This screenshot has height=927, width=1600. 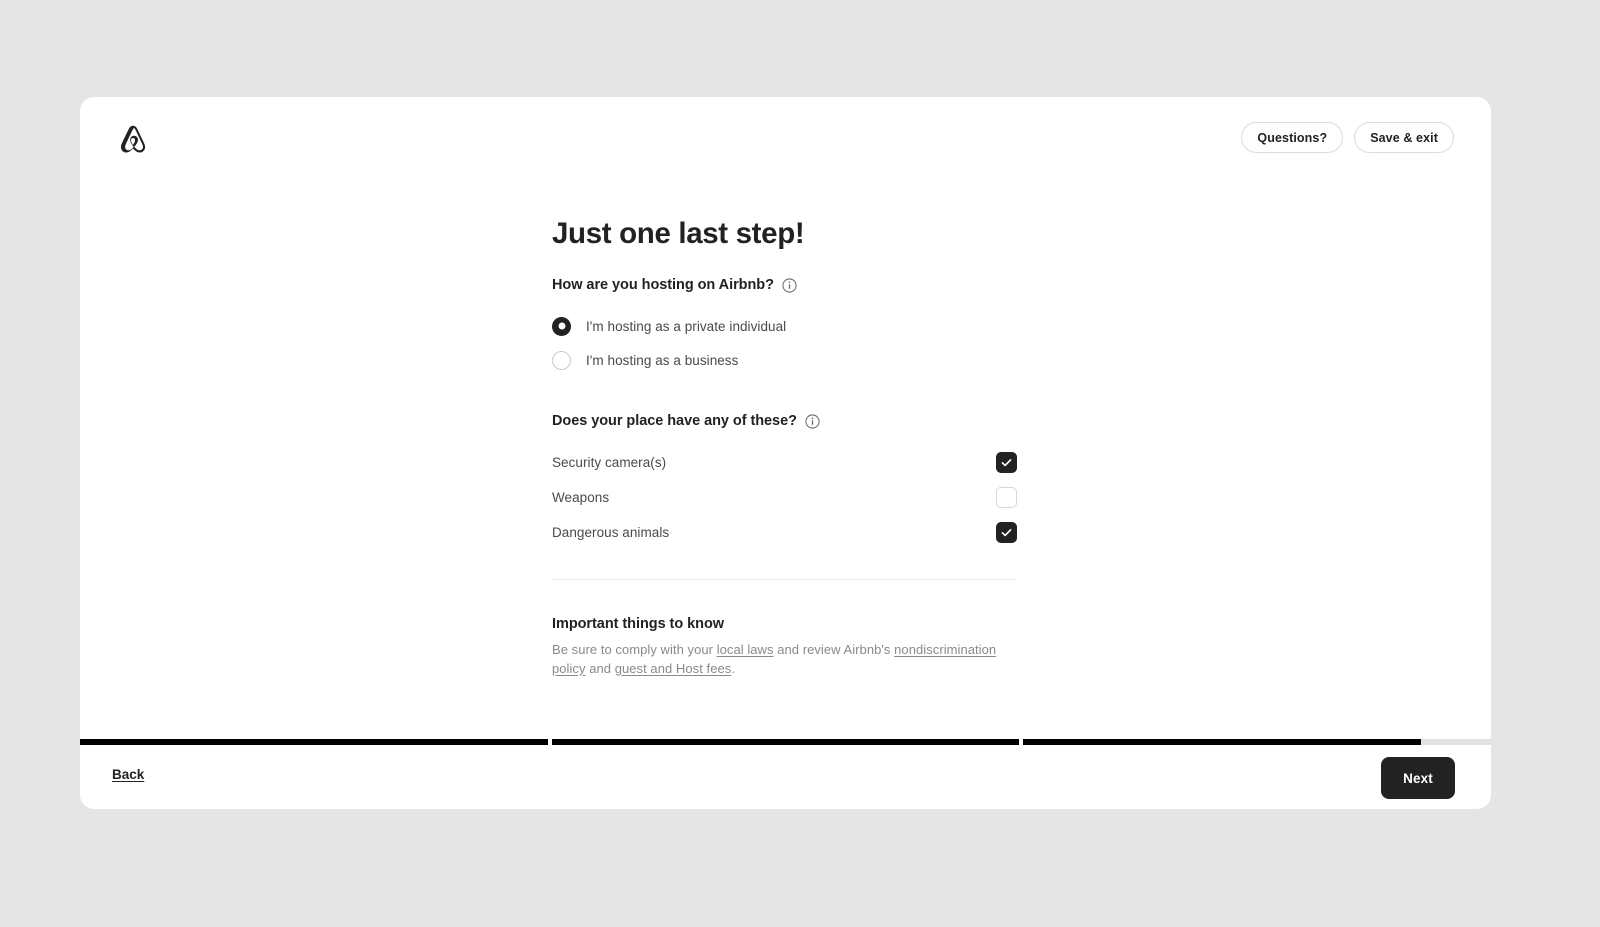 What do you see at coordinates (785, 137) in the screenshot?
I see `card-header: Questions? Save & exit` at bounding box center [785, 137].